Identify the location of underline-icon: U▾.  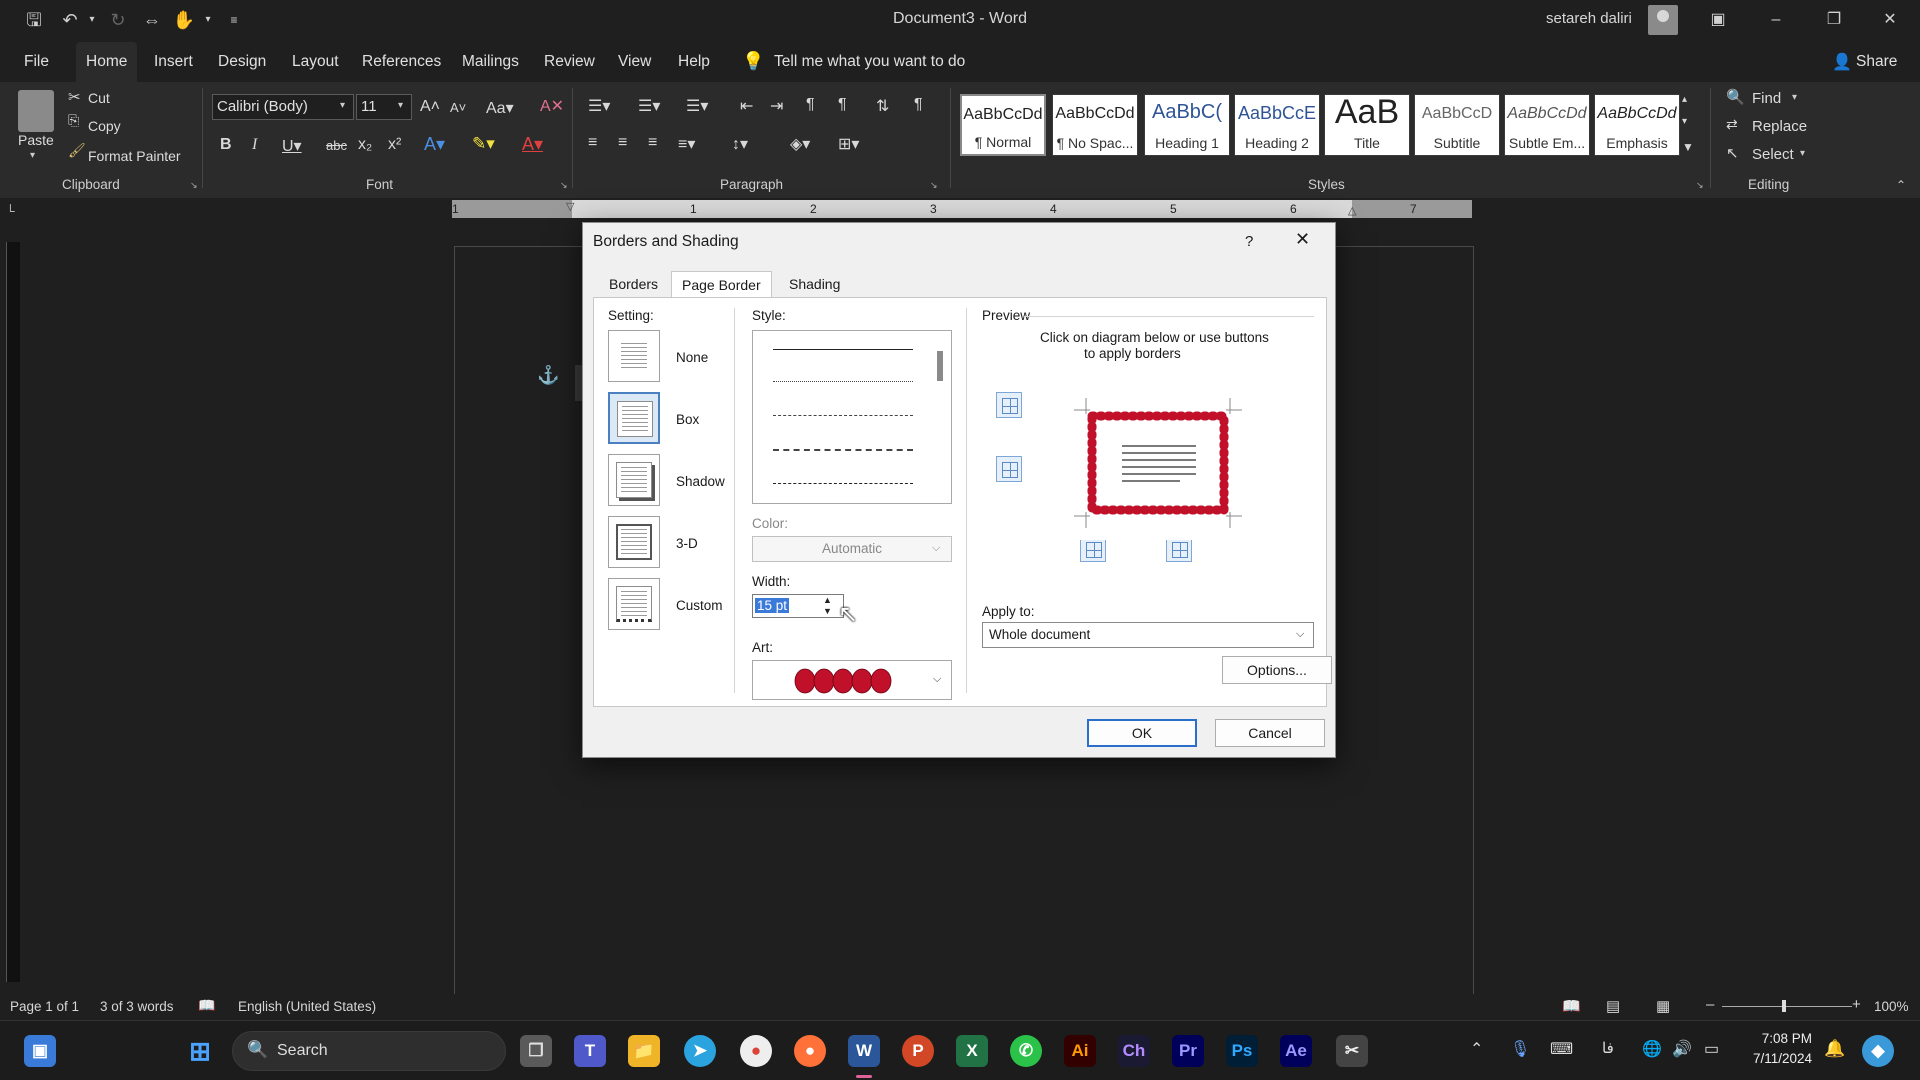
(292, 146).